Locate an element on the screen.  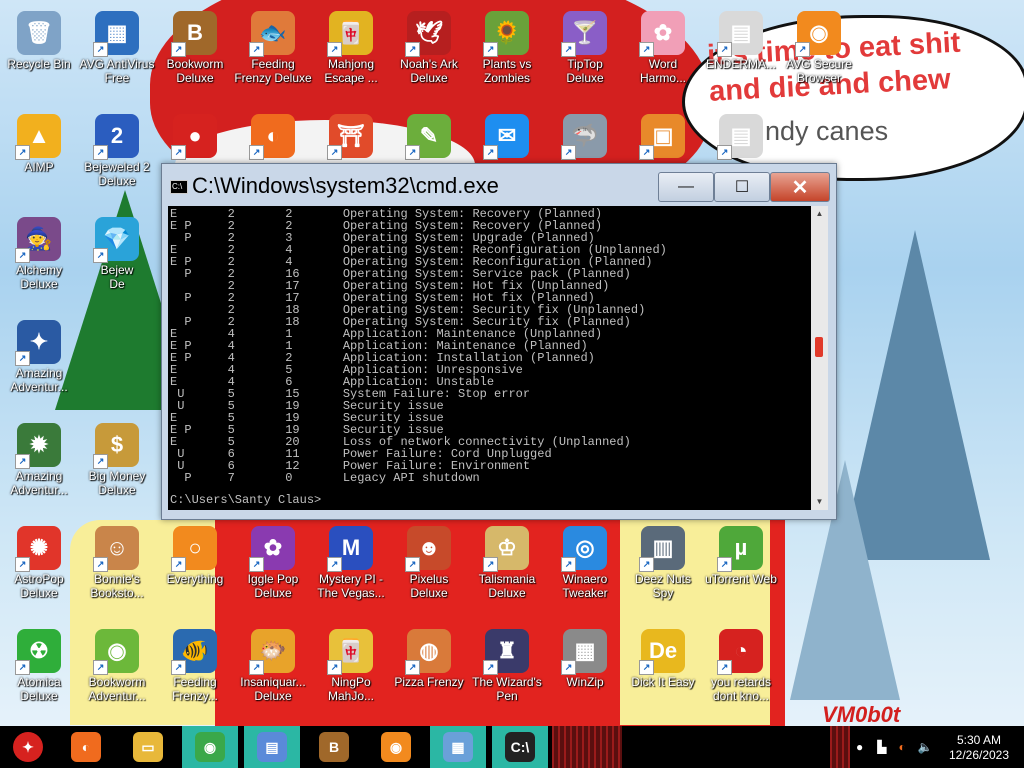
taskbar-clock: 5:30 AM 12/26/2023 is located at coordinates (979, 748).